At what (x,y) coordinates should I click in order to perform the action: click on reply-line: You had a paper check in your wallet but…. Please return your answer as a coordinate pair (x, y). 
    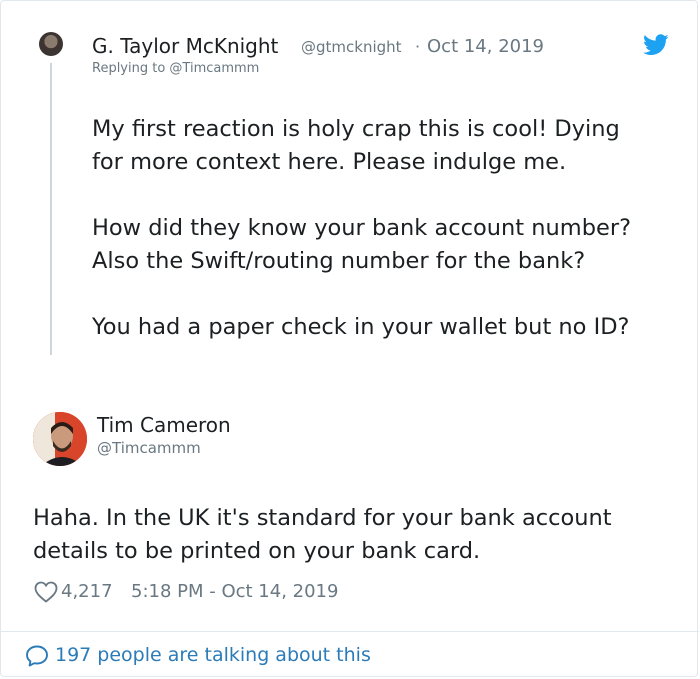
    Looking at the image, I should click on (361, 327).